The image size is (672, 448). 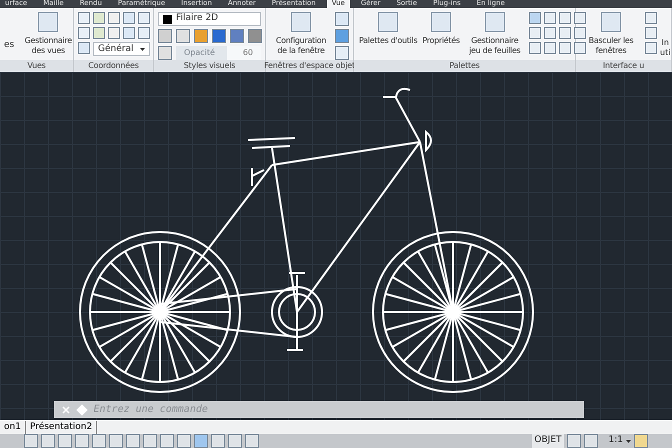 What do you see at coordinates (623, 66) in the screenshot?
I see `panel-title: Interface u` at bounding box center [623, 66].